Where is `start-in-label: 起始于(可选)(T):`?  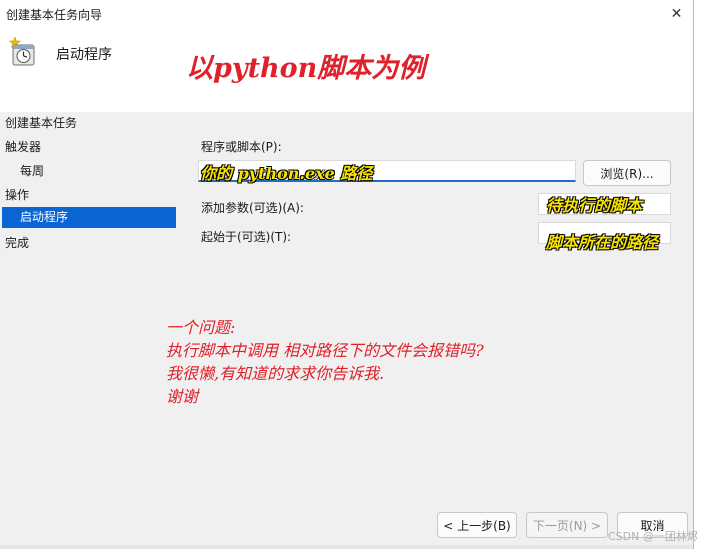
start-in-label: 起始于(可选)(T): is located at coordinates (246, 237).